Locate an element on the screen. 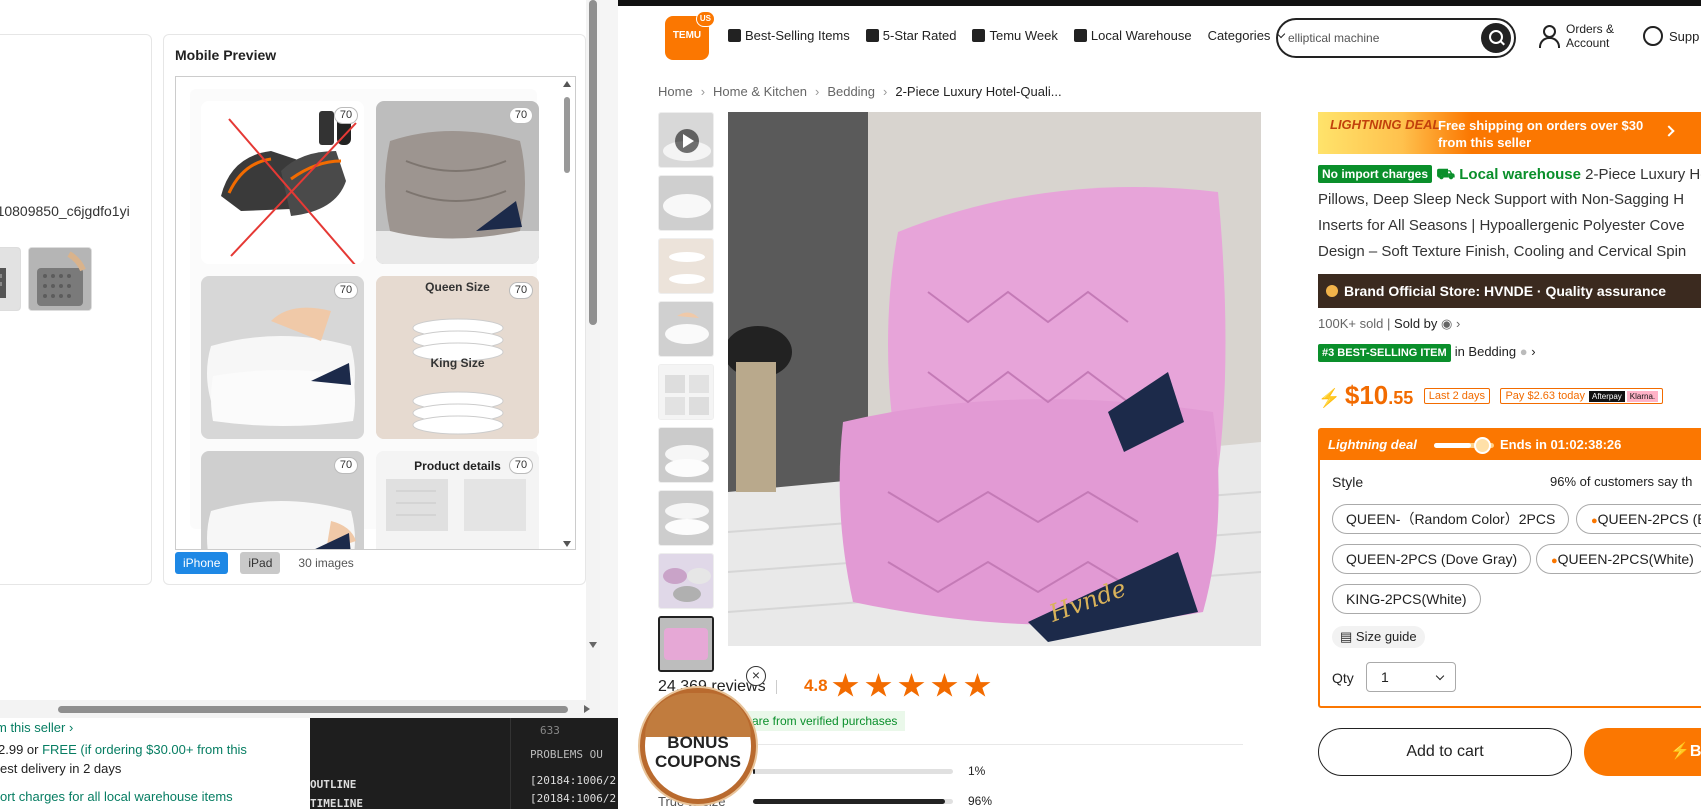 Image resolution: width=1701 pixels, height=809 pixels. nav-categories: Categories is located at coordinates (1247, 35).